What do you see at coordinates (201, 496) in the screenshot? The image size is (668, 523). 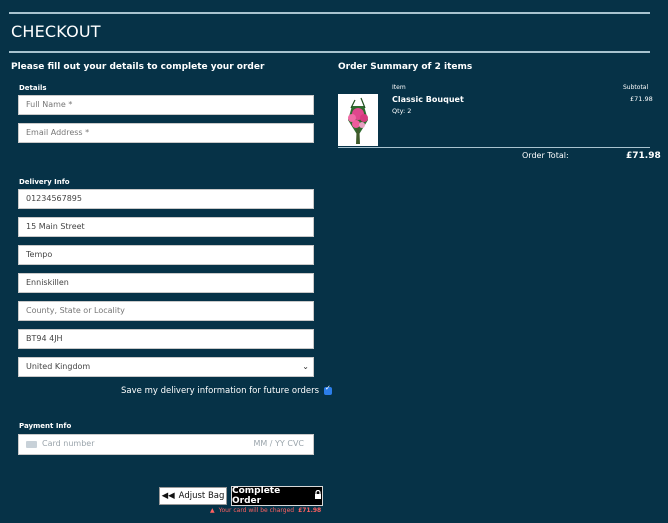 I see `adjust-bag-label: Adjust Bag` at bounding box center [201, 496].